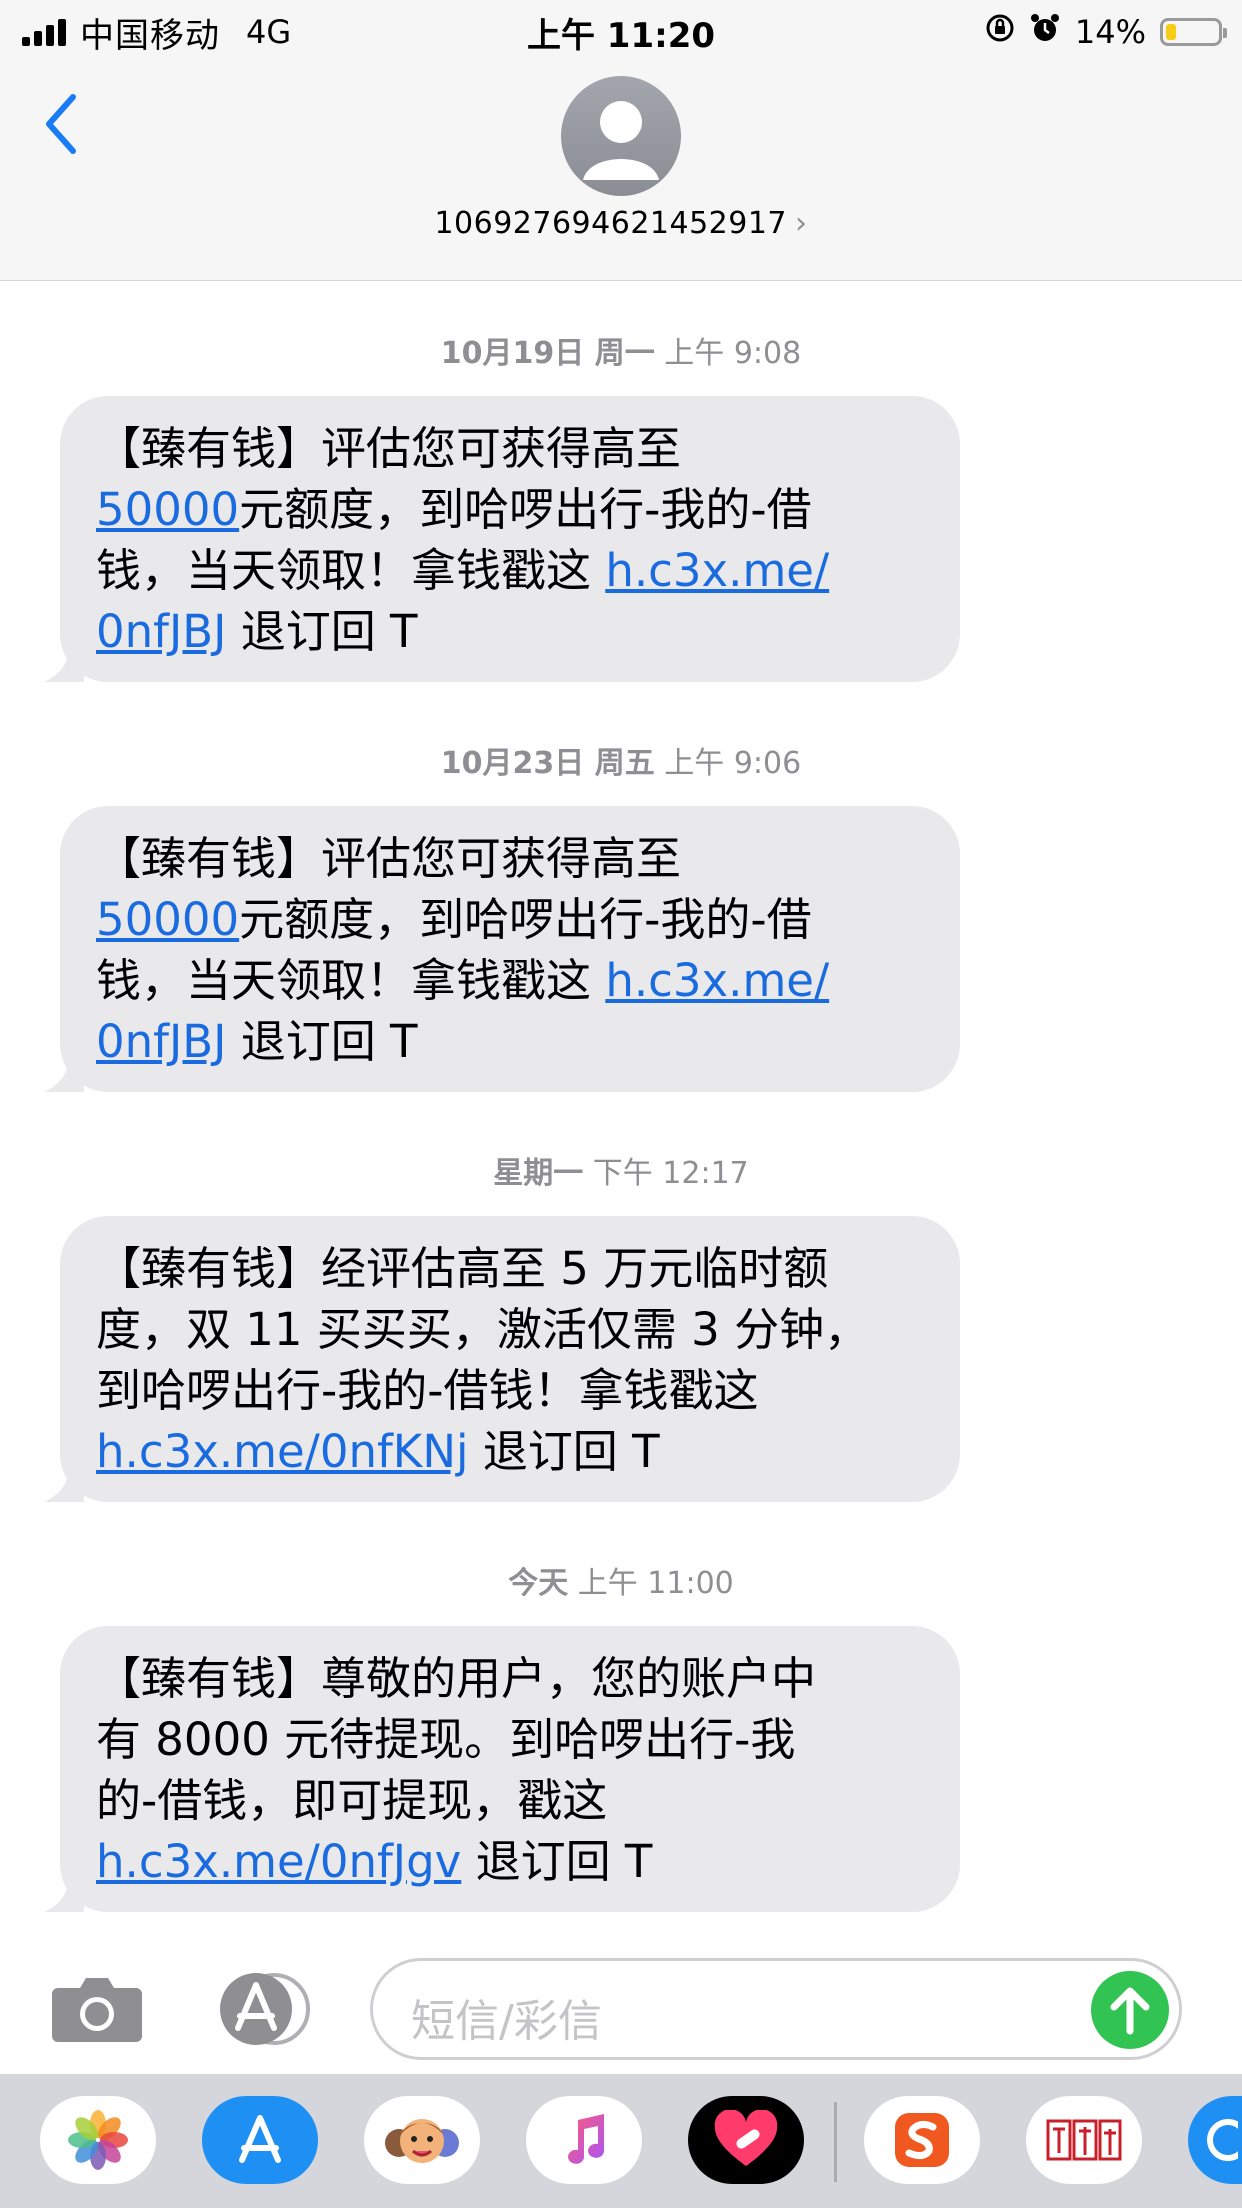  I want to click on person-icon, so click(621, 140).